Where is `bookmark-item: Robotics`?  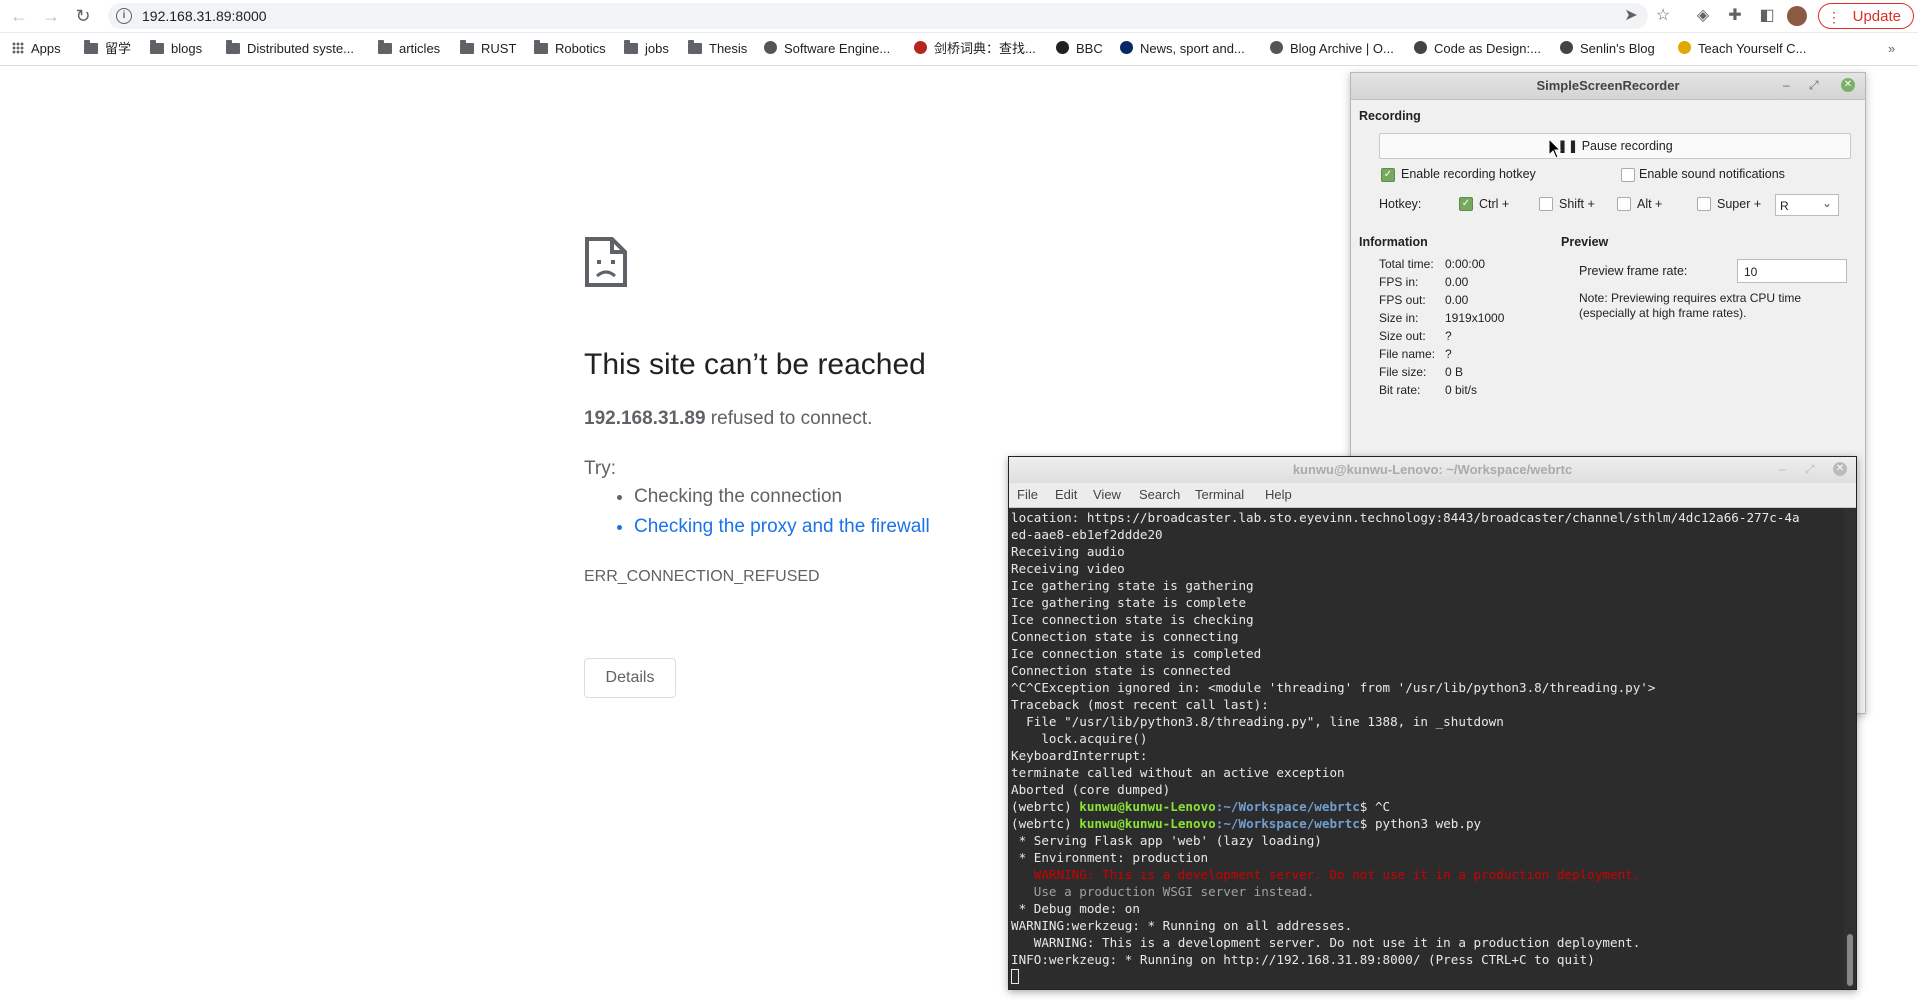 bookmark-item: Robotics is located at coordinates (570, 49).